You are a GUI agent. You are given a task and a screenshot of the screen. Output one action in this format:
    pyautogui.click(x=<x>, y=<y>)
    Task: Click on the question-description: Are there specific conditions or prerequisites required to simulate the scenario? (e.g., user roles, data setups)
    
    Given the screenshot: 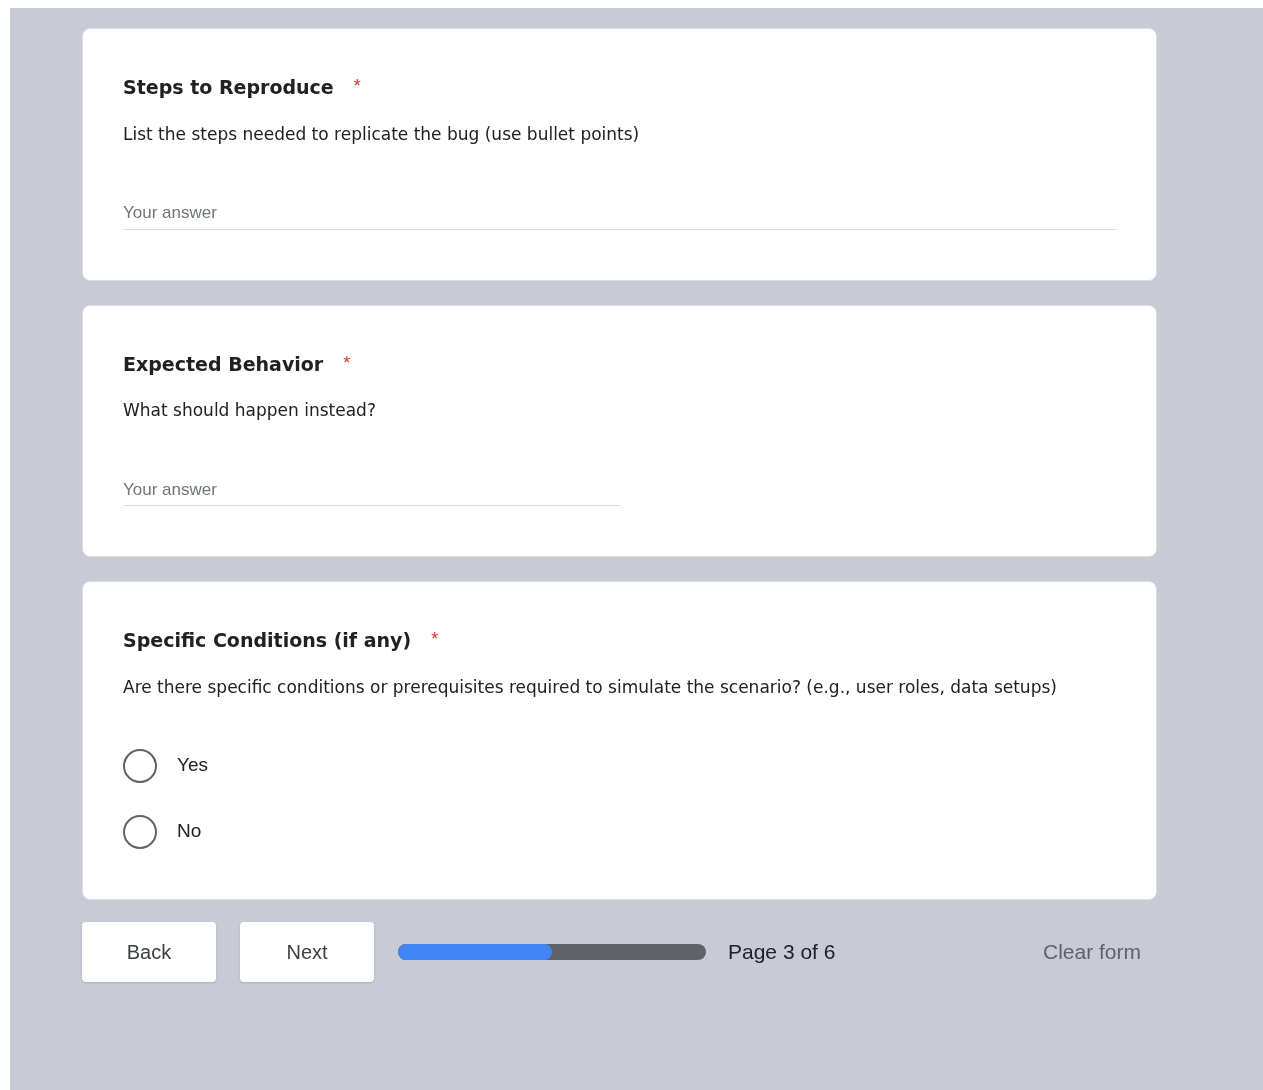 What is the action you would take?
    pyautogui.click(x=590, y=687)
    